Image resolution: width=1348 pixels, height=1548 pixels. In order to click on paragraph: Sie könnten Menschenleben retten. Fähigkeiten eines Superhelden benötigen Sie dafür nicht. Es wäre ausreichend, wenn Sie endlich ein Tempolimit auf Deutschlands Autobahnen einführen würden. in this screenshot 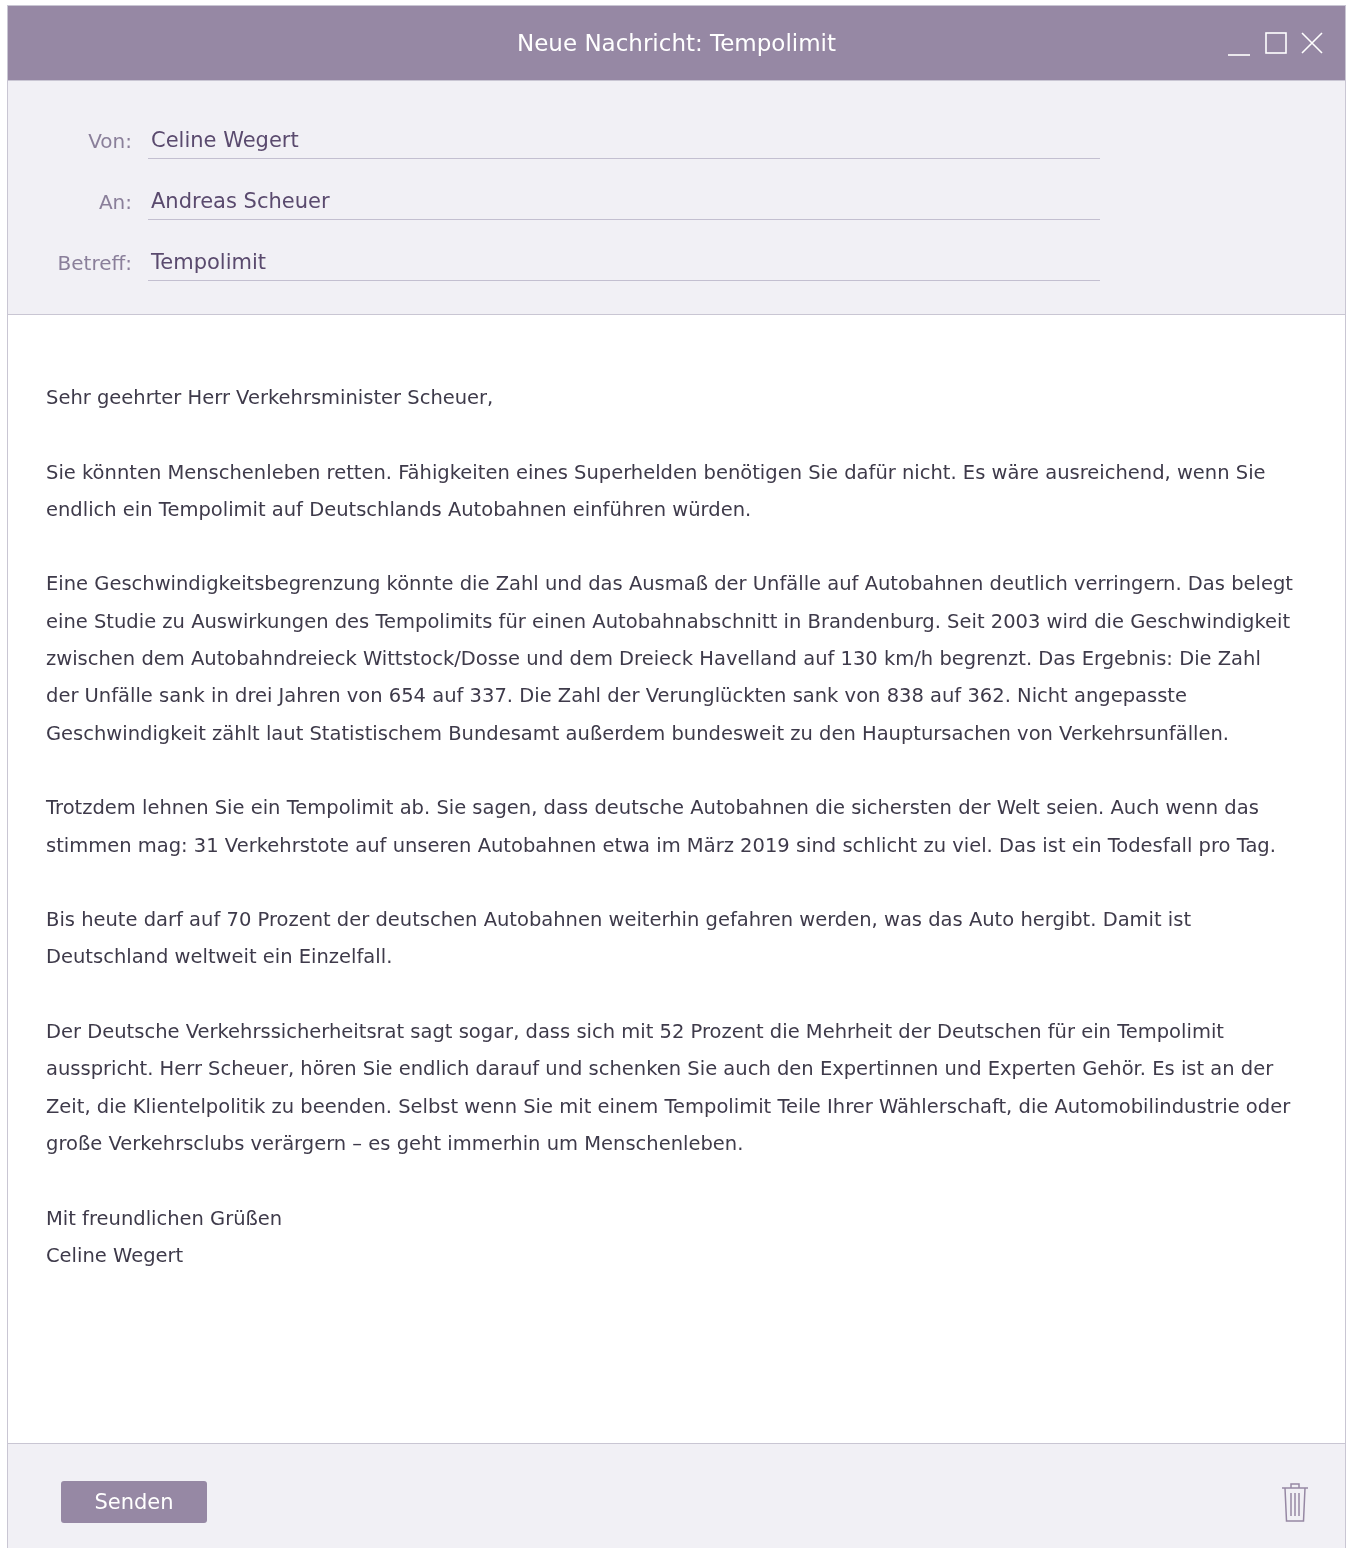, I will do `click(656, 491)`.